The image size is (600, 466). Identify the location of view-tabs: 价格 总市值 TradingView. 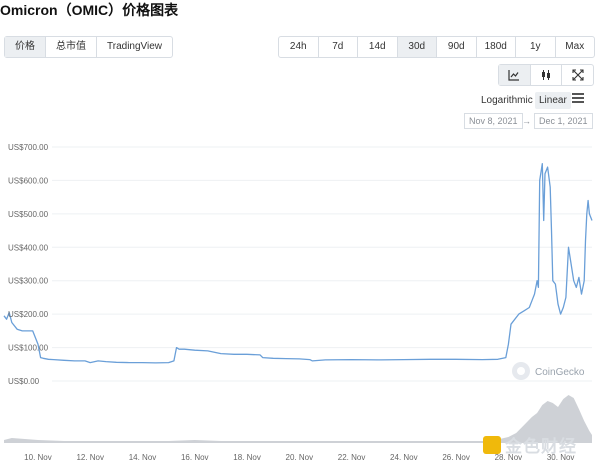
(89, 47).